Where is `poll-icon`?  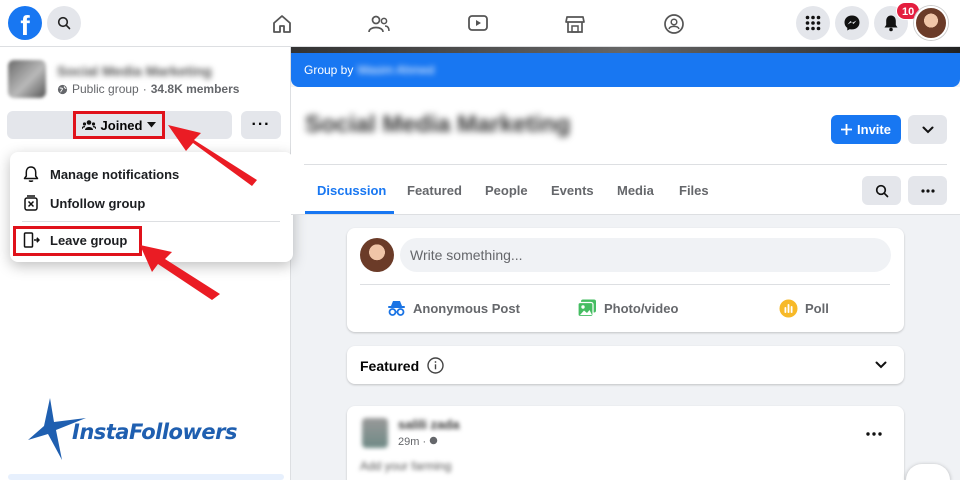 poll-icon is located at coordinates (788, 308).